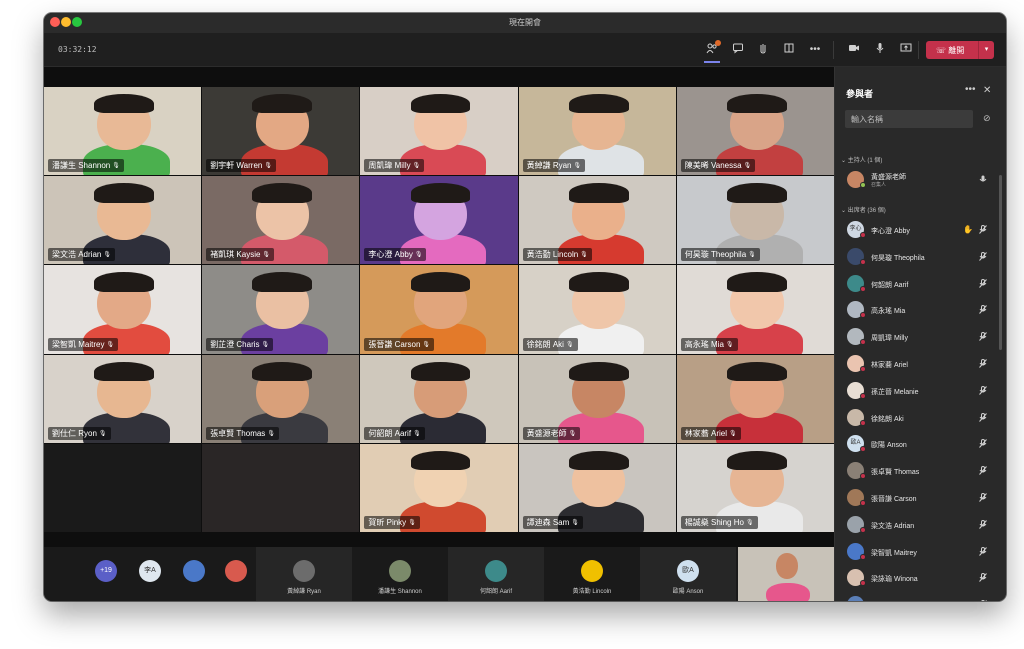 The width and height of the screenshot is (1024, 649). Describe the element at coordinates (439, 131) in the screenshot. I see `video-tile: 周凱瑋 Milly 🎙` at that location.